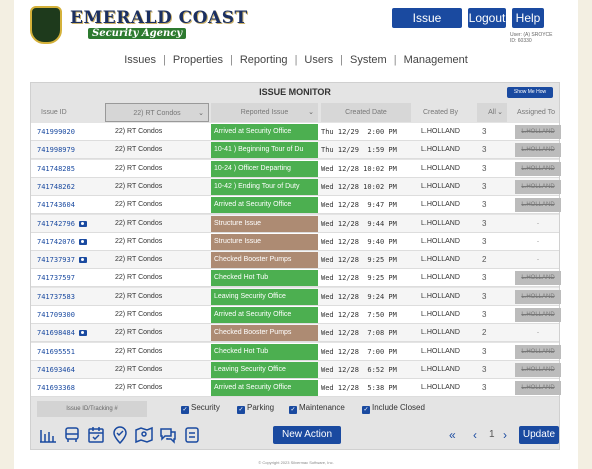 Image resolution: width=592 pixels, height=469 pixels. Describe the element at coordinates (393, 408) in the screenshot. I see `include-closed-checkbox: ✓ Include Closed` at that location.